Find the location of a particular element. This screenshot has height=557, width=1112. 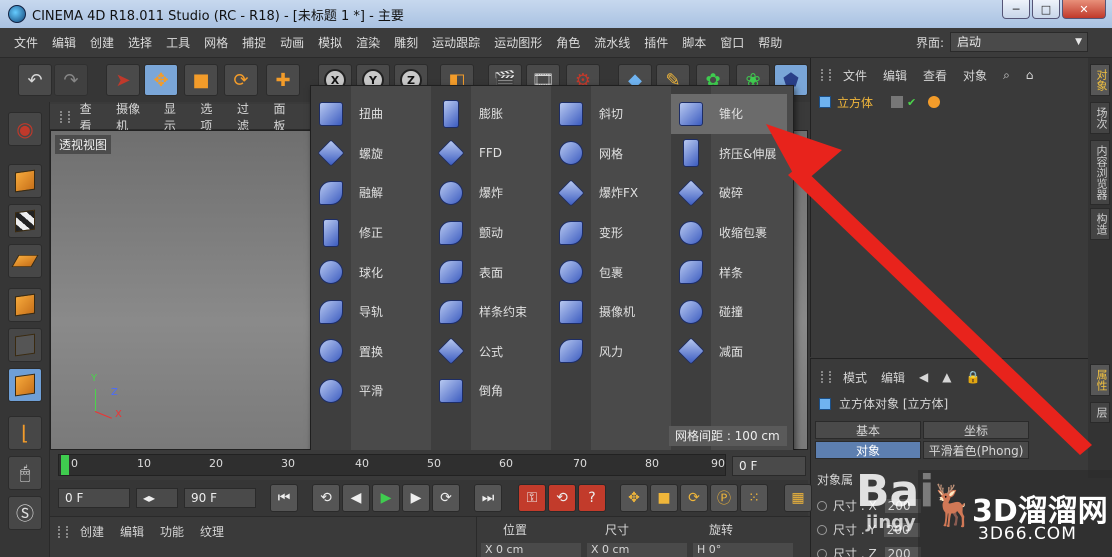

deformer-mesh: 网格 is located at coordinates (609, 154).